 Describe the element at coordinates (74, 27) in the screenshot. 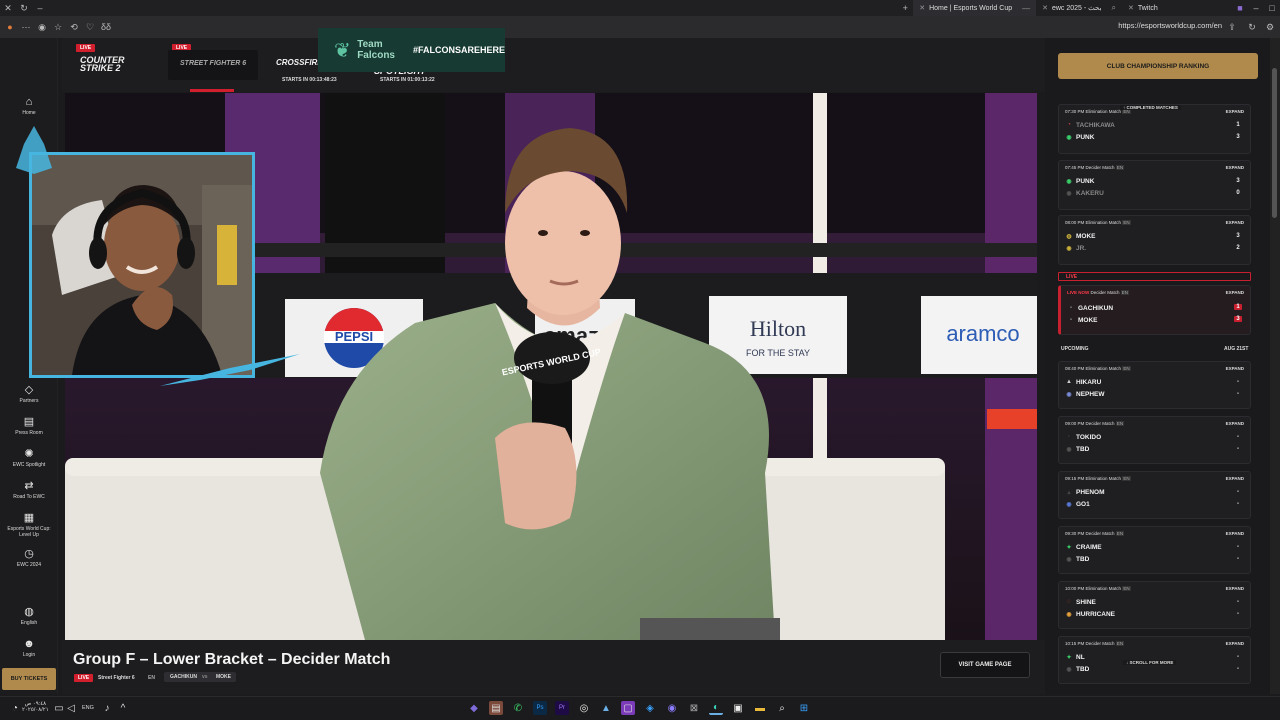

I see `history-back-icon: ⟲` at that location.